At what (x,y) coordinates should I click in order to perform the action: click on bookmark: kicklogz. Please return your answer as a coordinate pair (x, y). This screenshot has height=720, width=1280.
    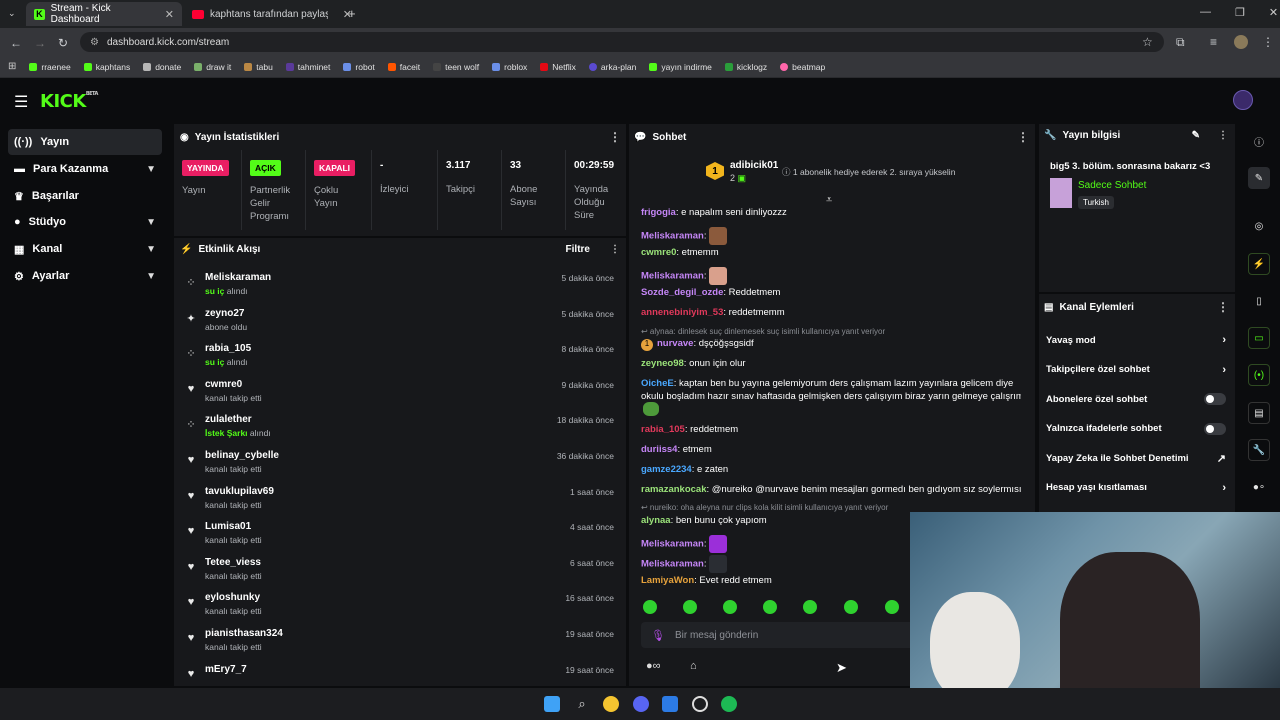
    Looking at the image, I should click on (745, 67).